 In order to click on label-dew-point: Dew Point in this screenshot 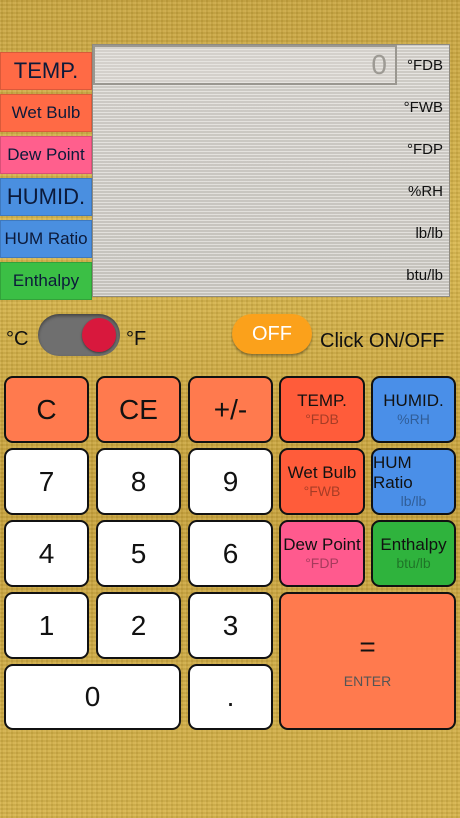, I will do `click(46, 155)`.